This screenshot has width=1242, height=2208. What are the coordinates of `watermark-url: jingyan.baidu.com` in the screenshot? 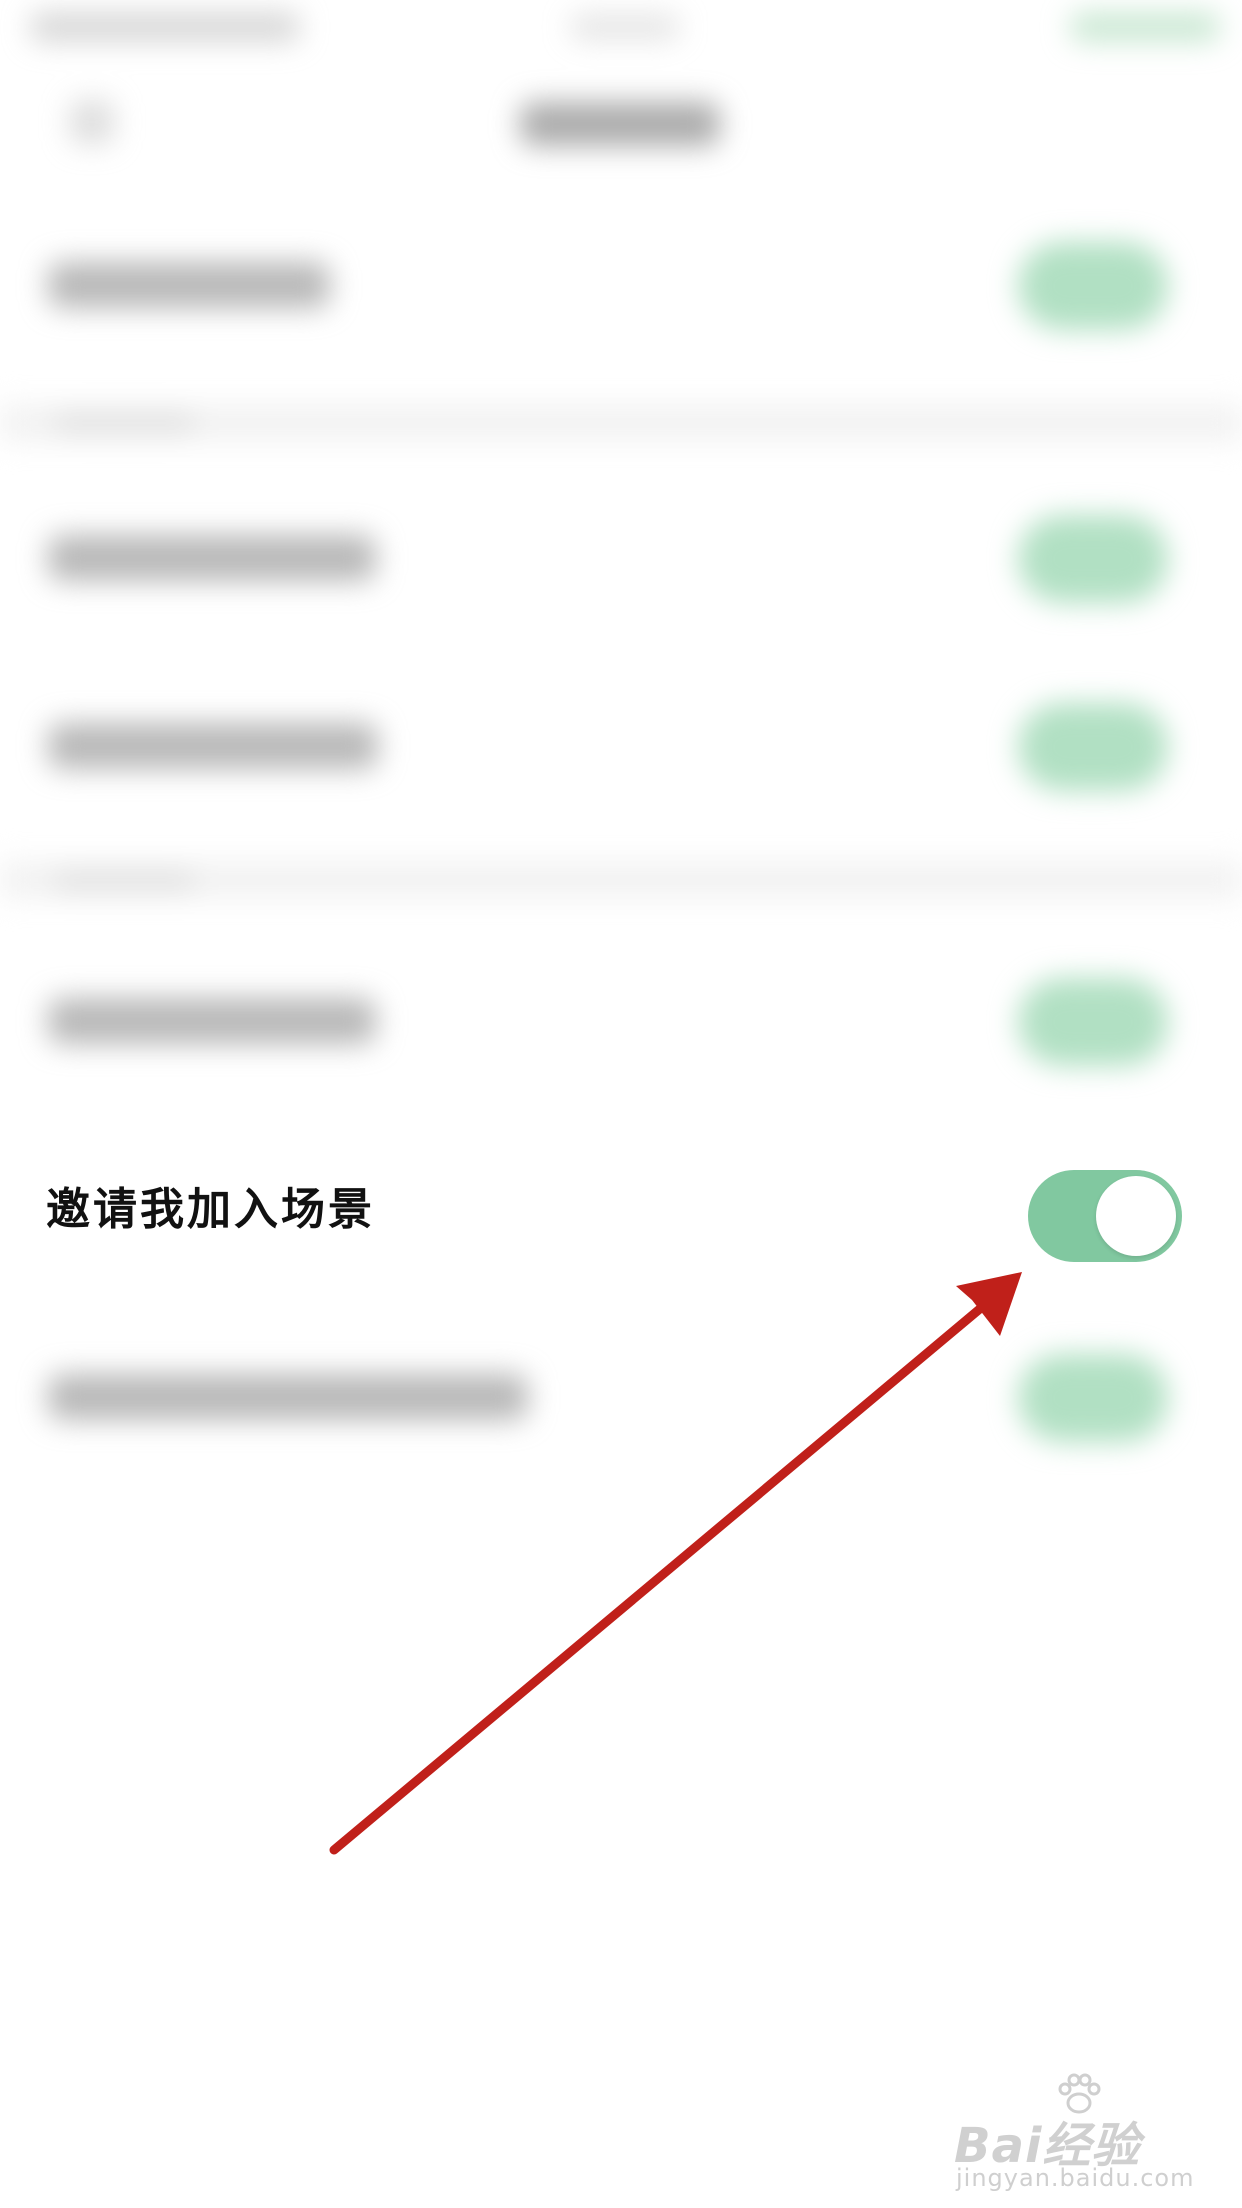 It's located at (1075, 2178).